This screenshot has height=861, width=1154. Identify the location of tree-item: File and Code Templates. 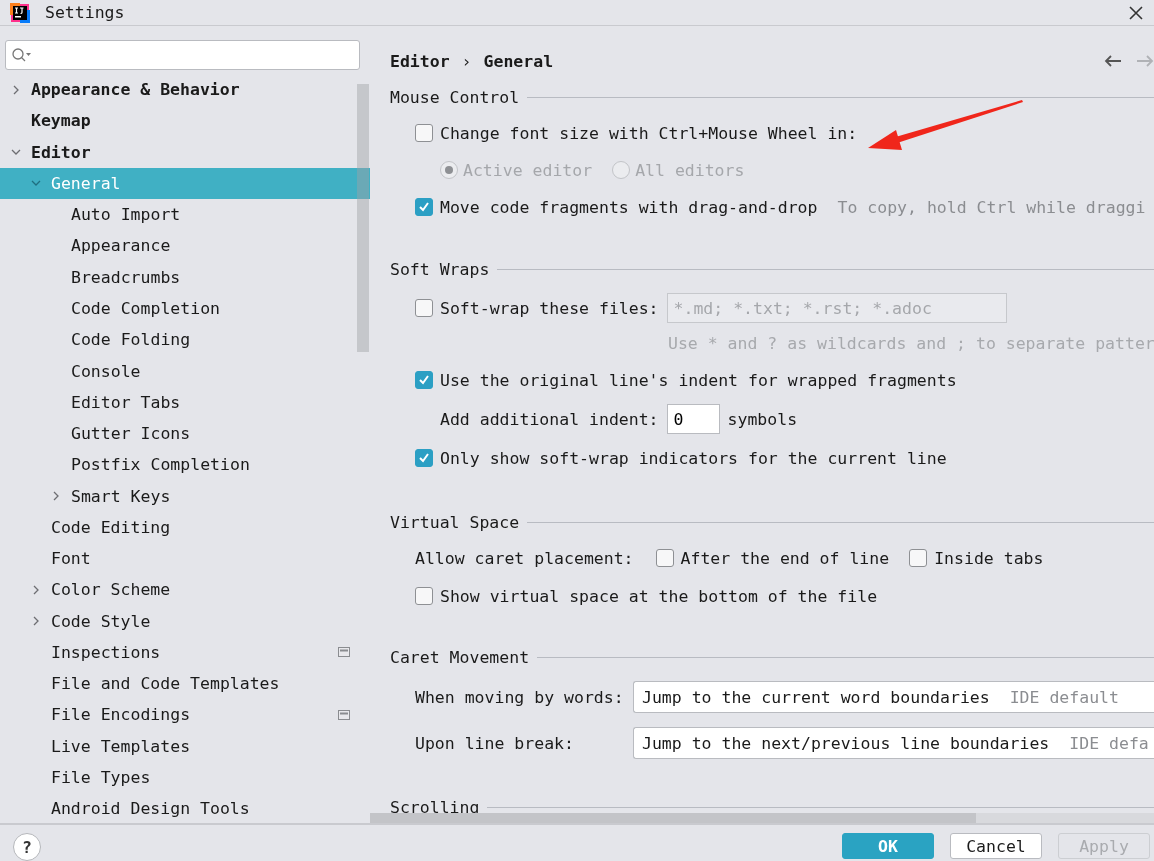
(185, 684).